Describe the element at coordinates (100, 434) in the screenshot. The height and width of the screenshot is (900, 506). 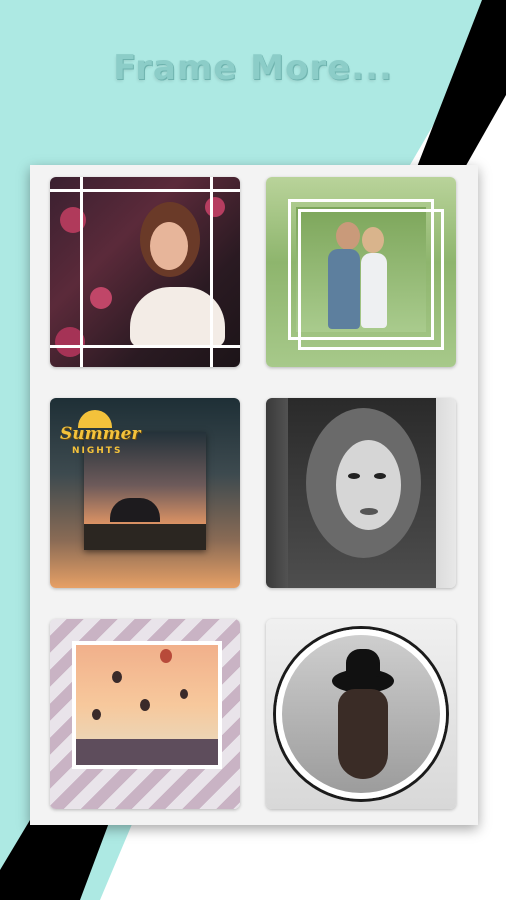
I see `overlay-text-summer: Summer` at that location.